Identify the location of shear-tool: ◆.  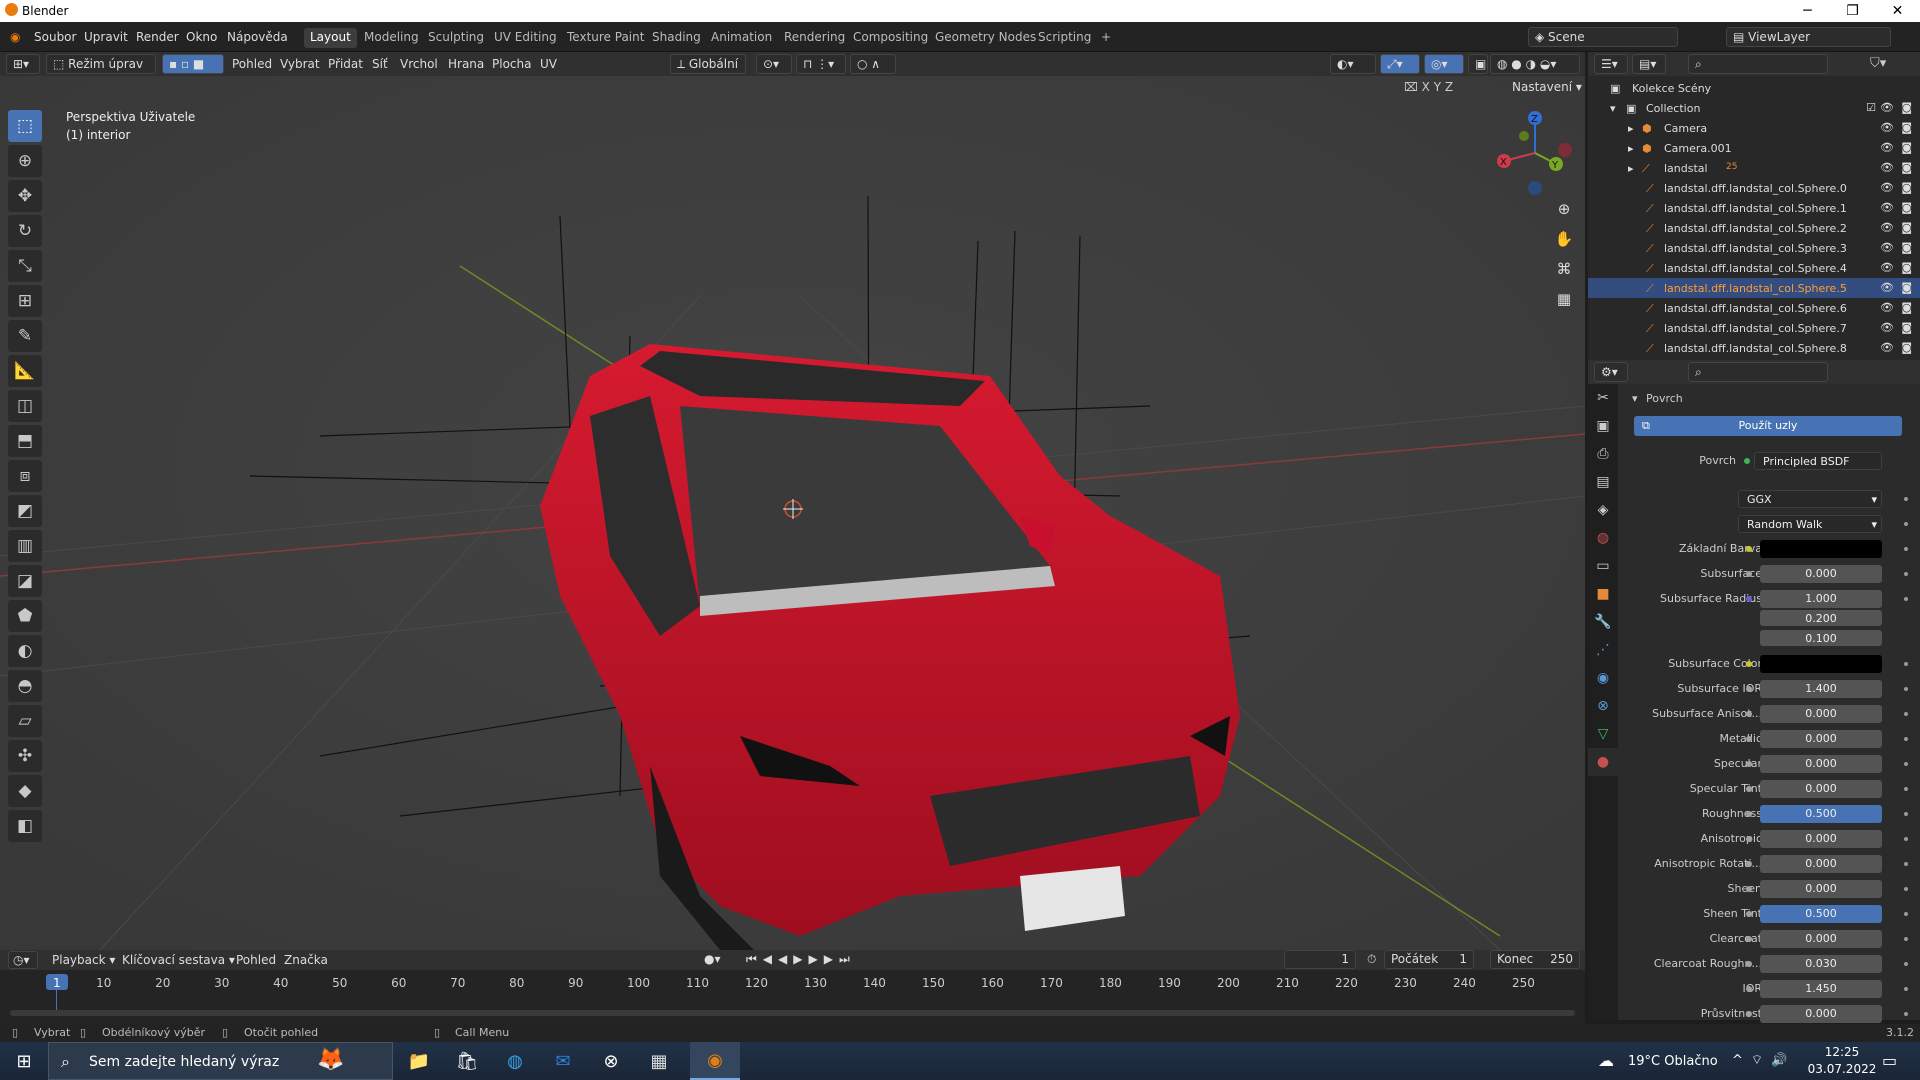
(25, 791).